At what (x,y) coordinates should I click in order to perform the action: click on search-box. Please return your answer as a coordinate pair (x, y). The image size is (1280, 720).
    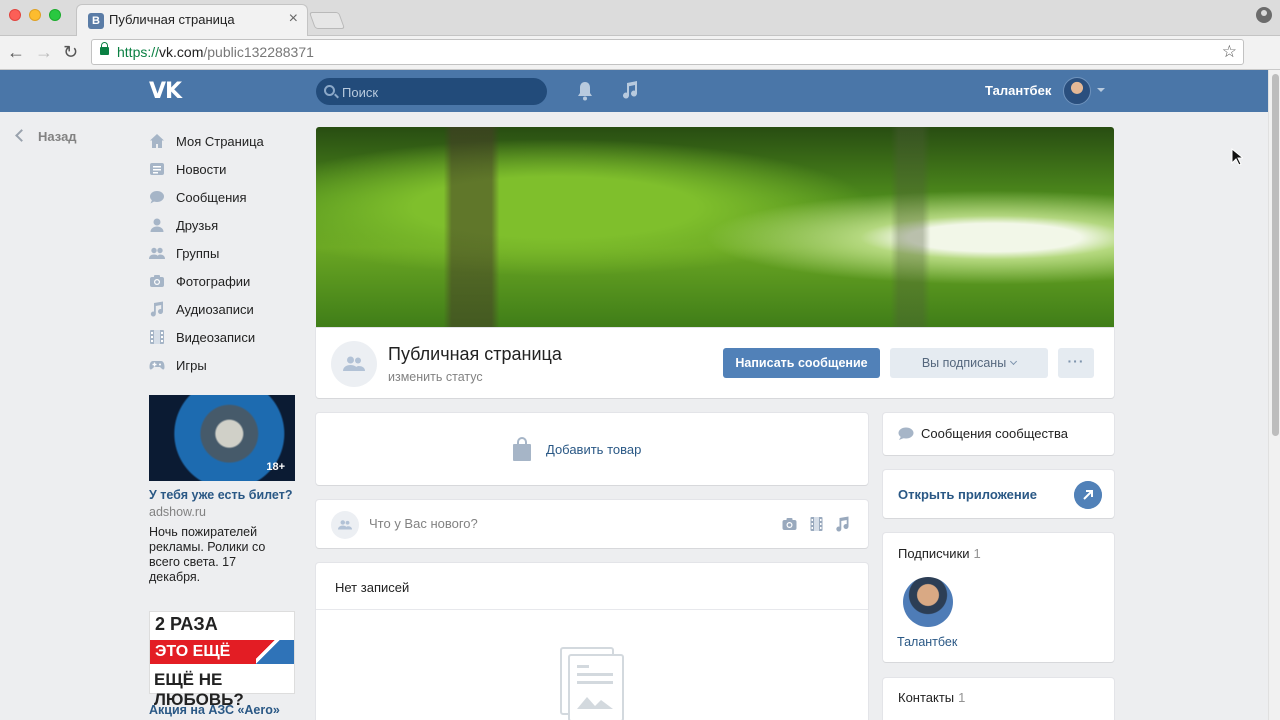
    Looking at the image, I should click on (431, 91).